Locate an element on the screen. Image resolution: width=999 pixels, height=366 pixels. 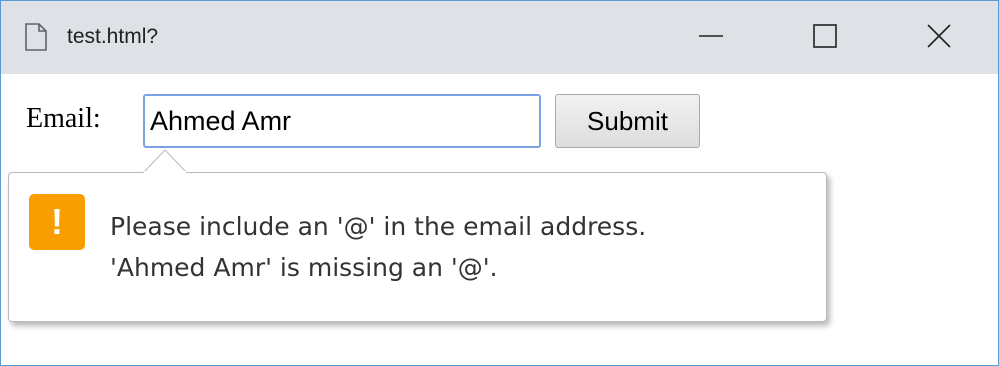
warning-icon: ! is located at coordinates (57, 222).